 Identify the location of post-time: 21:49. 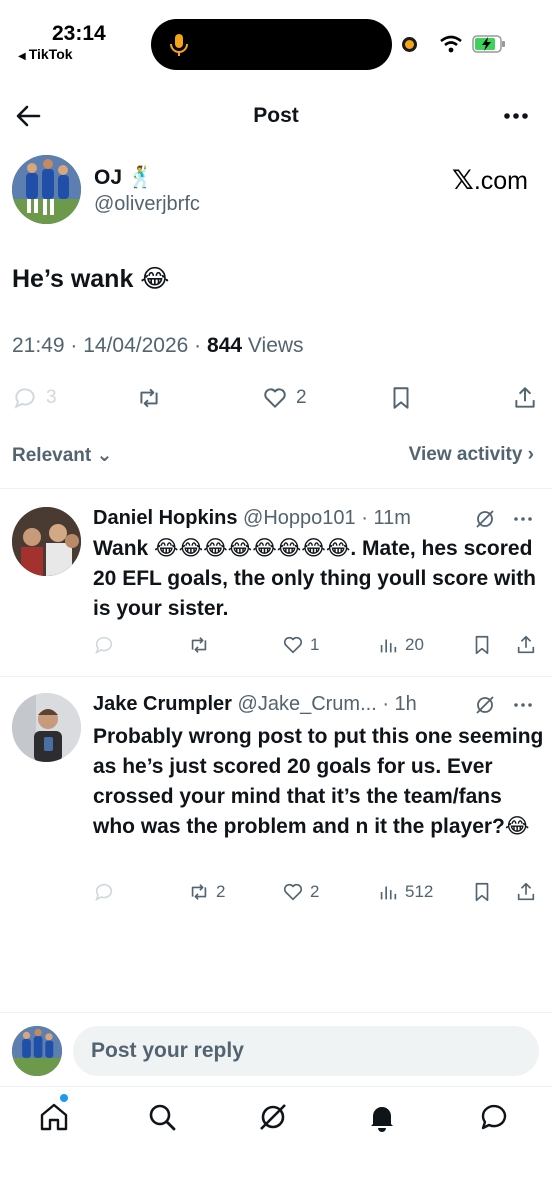
(38, 345).